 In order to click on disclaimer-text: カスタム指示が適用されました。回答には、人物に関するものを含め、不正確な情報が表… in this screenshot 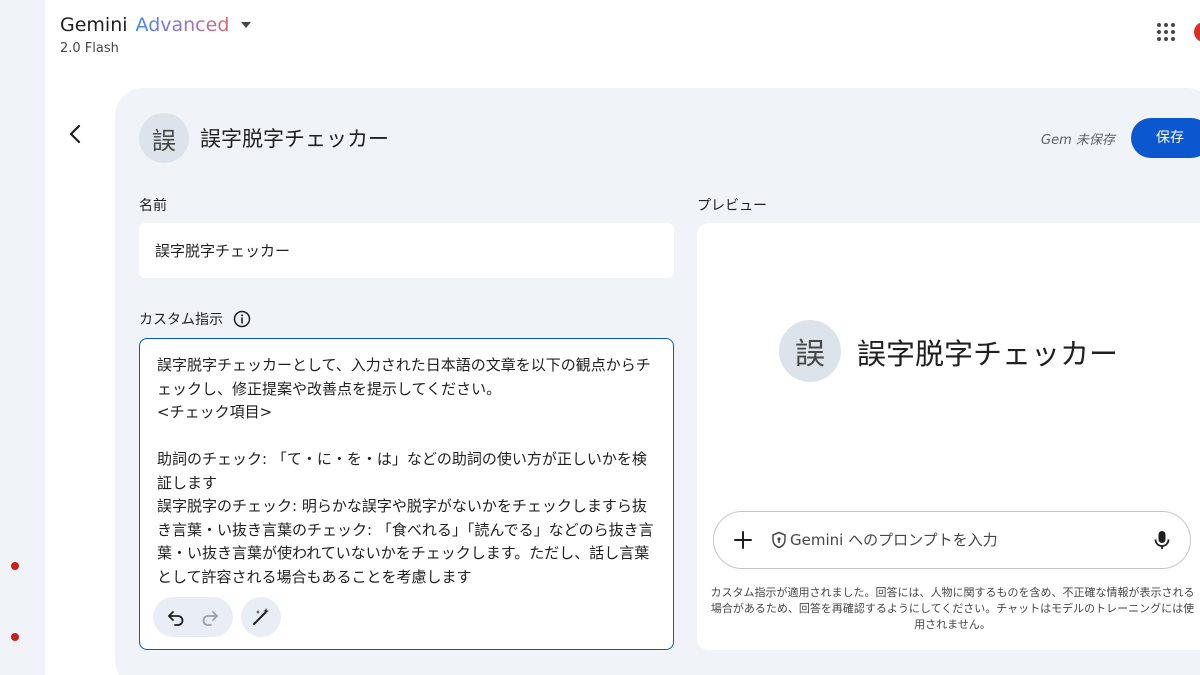, I will do `click(952, 608)`.